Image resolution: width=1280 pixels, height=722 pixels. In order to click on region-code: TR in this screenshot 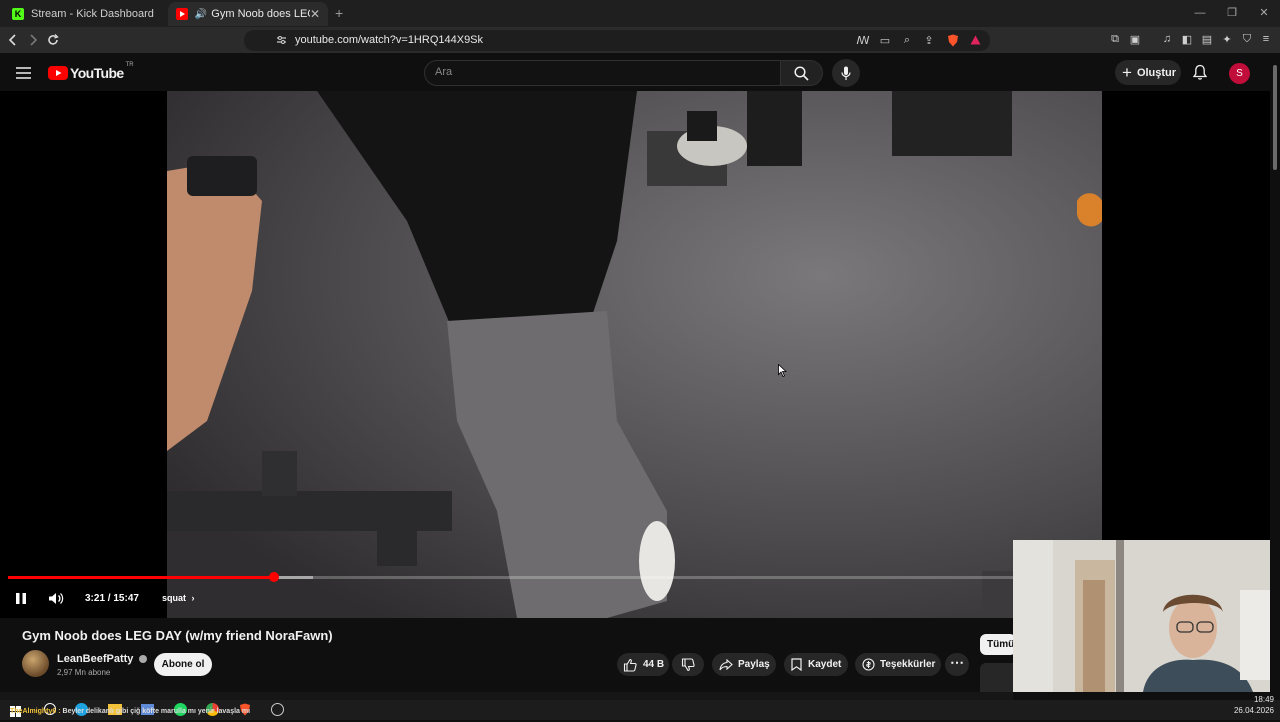, I will do `click(129, 65)`.